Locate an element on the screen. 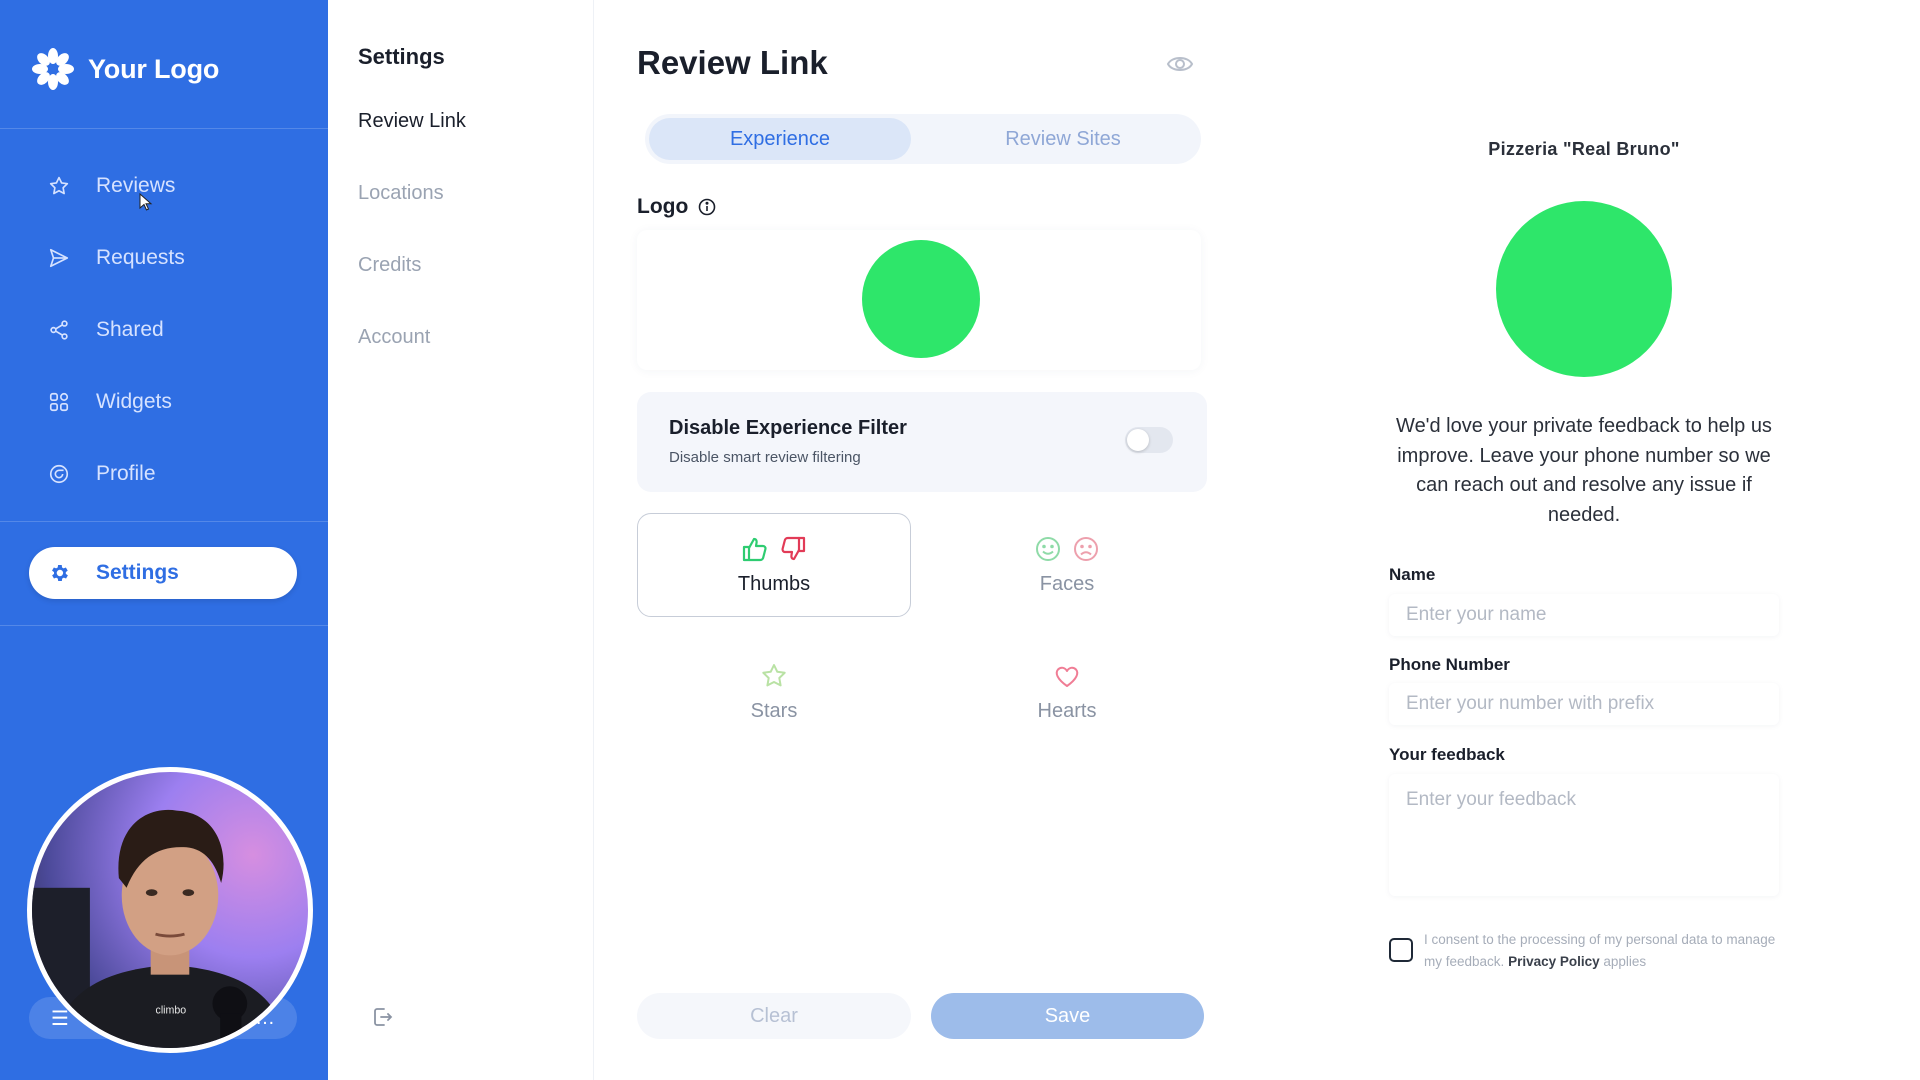 This screenshot has height=1080, width=1920. send-icon is located at coordinates (59, 258).